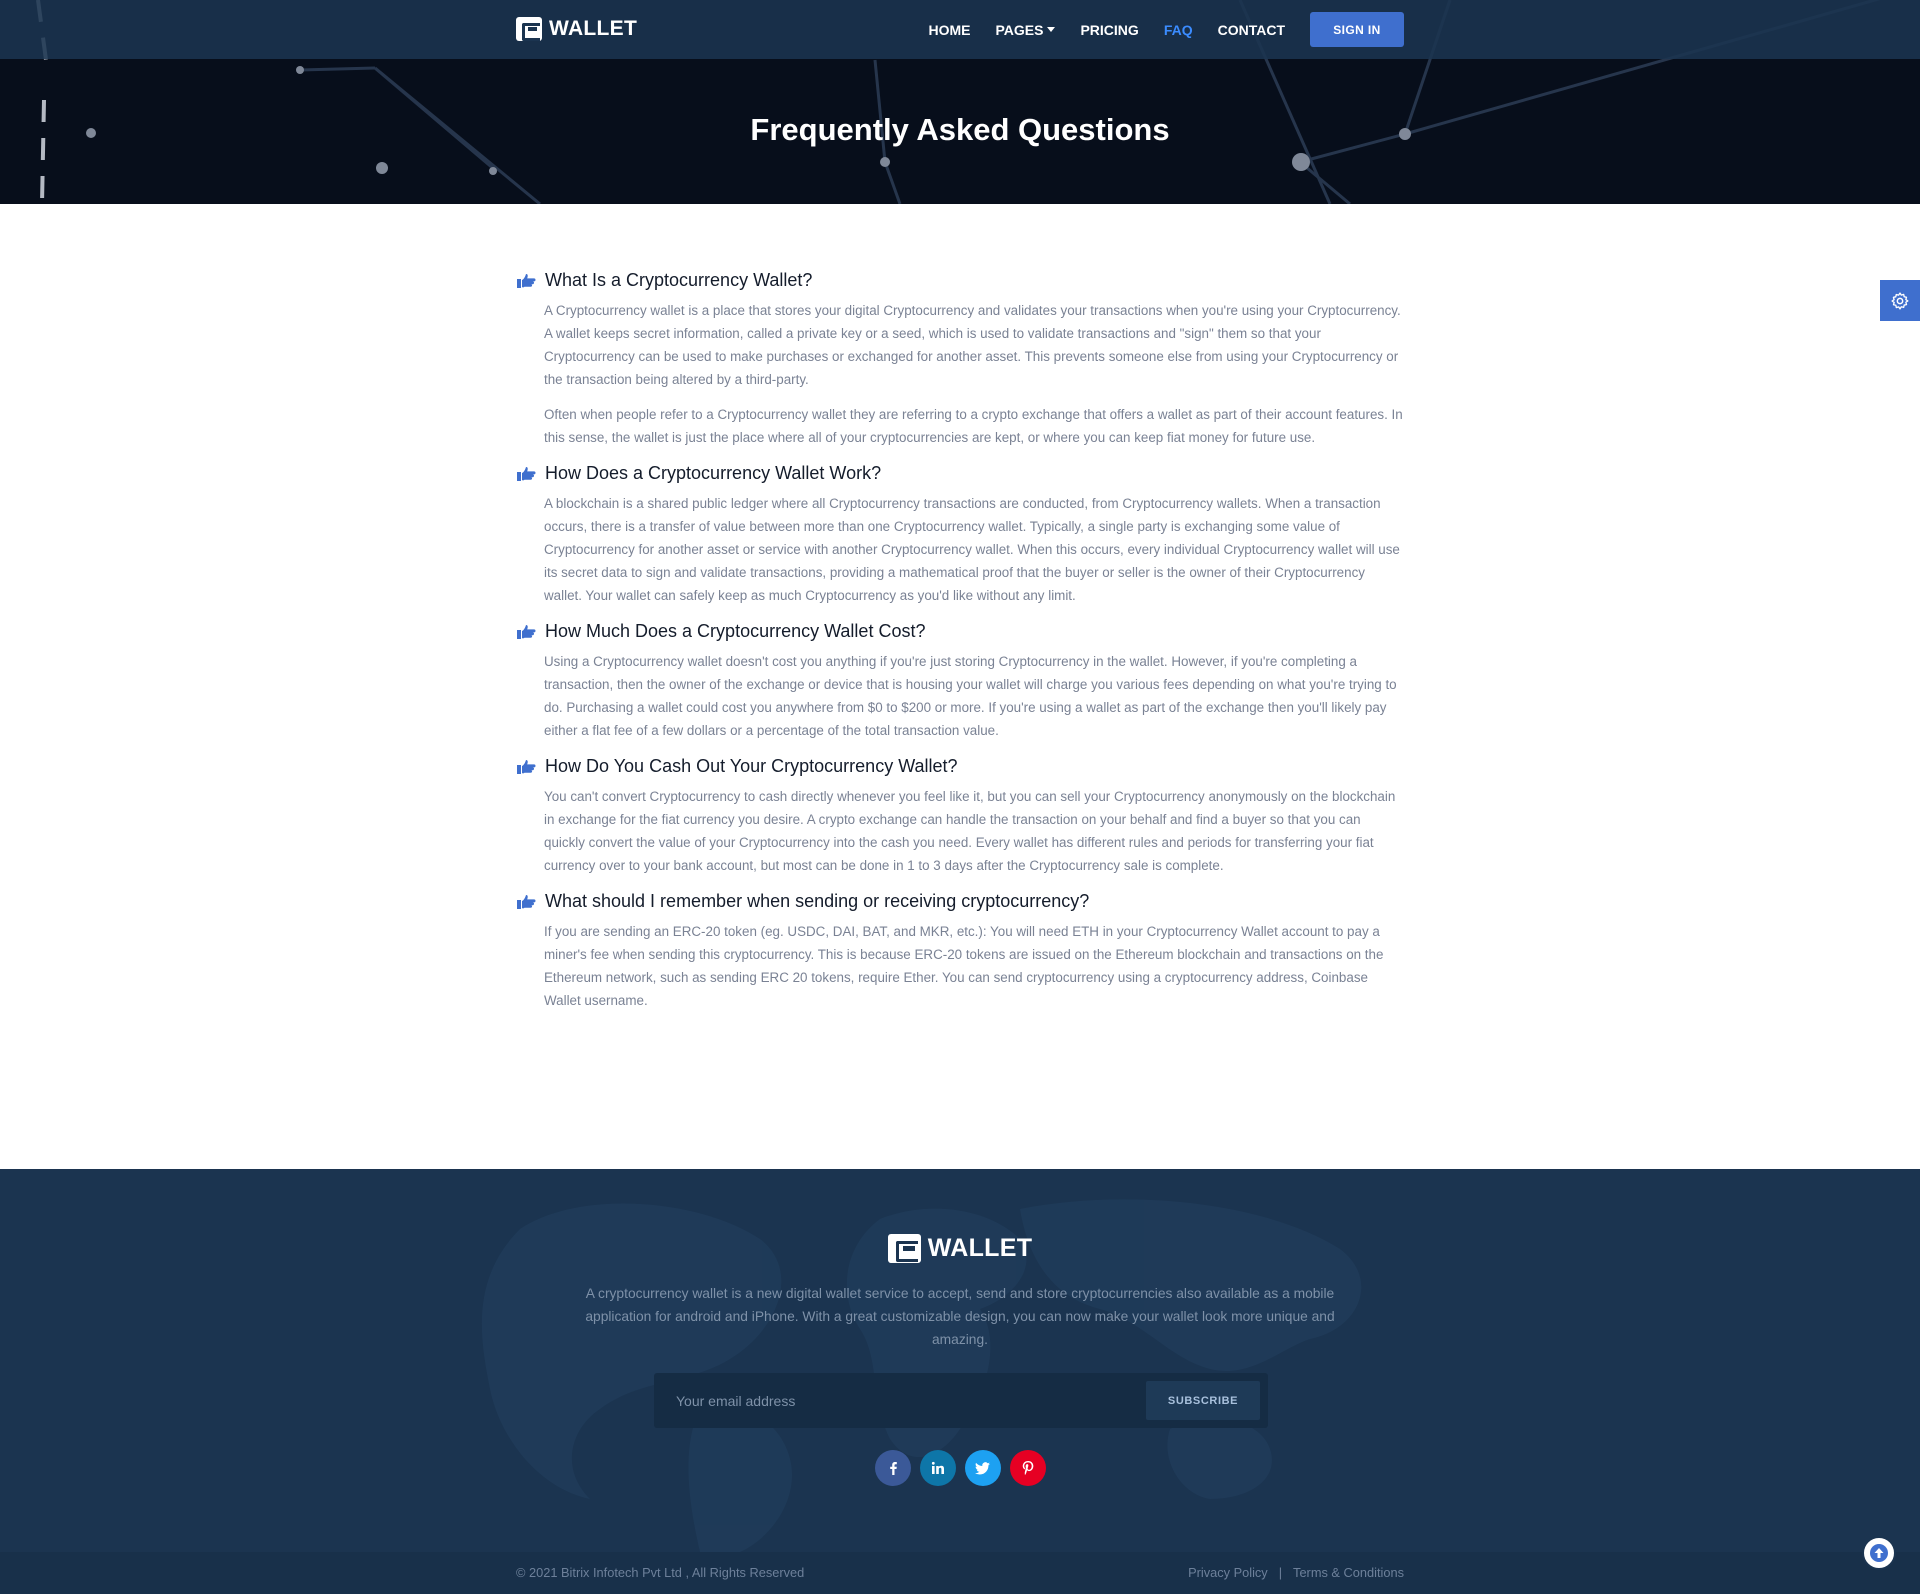 This screenshot has width=1920, height=1594. Describe the element at coordinates (1178, 30) in the screenshot. I see `nav-item-faq: FAQ` at that location.